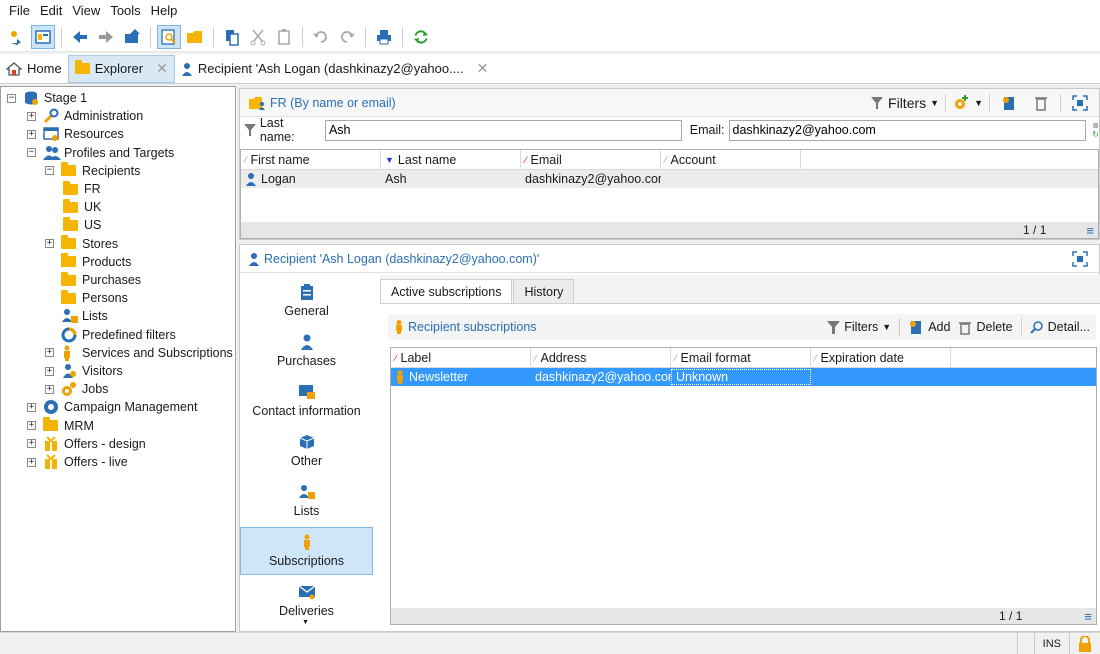 This screenshot has width=1100, height=654. I want to click on nav-deliveries: Deliveries, so click(306, 601).